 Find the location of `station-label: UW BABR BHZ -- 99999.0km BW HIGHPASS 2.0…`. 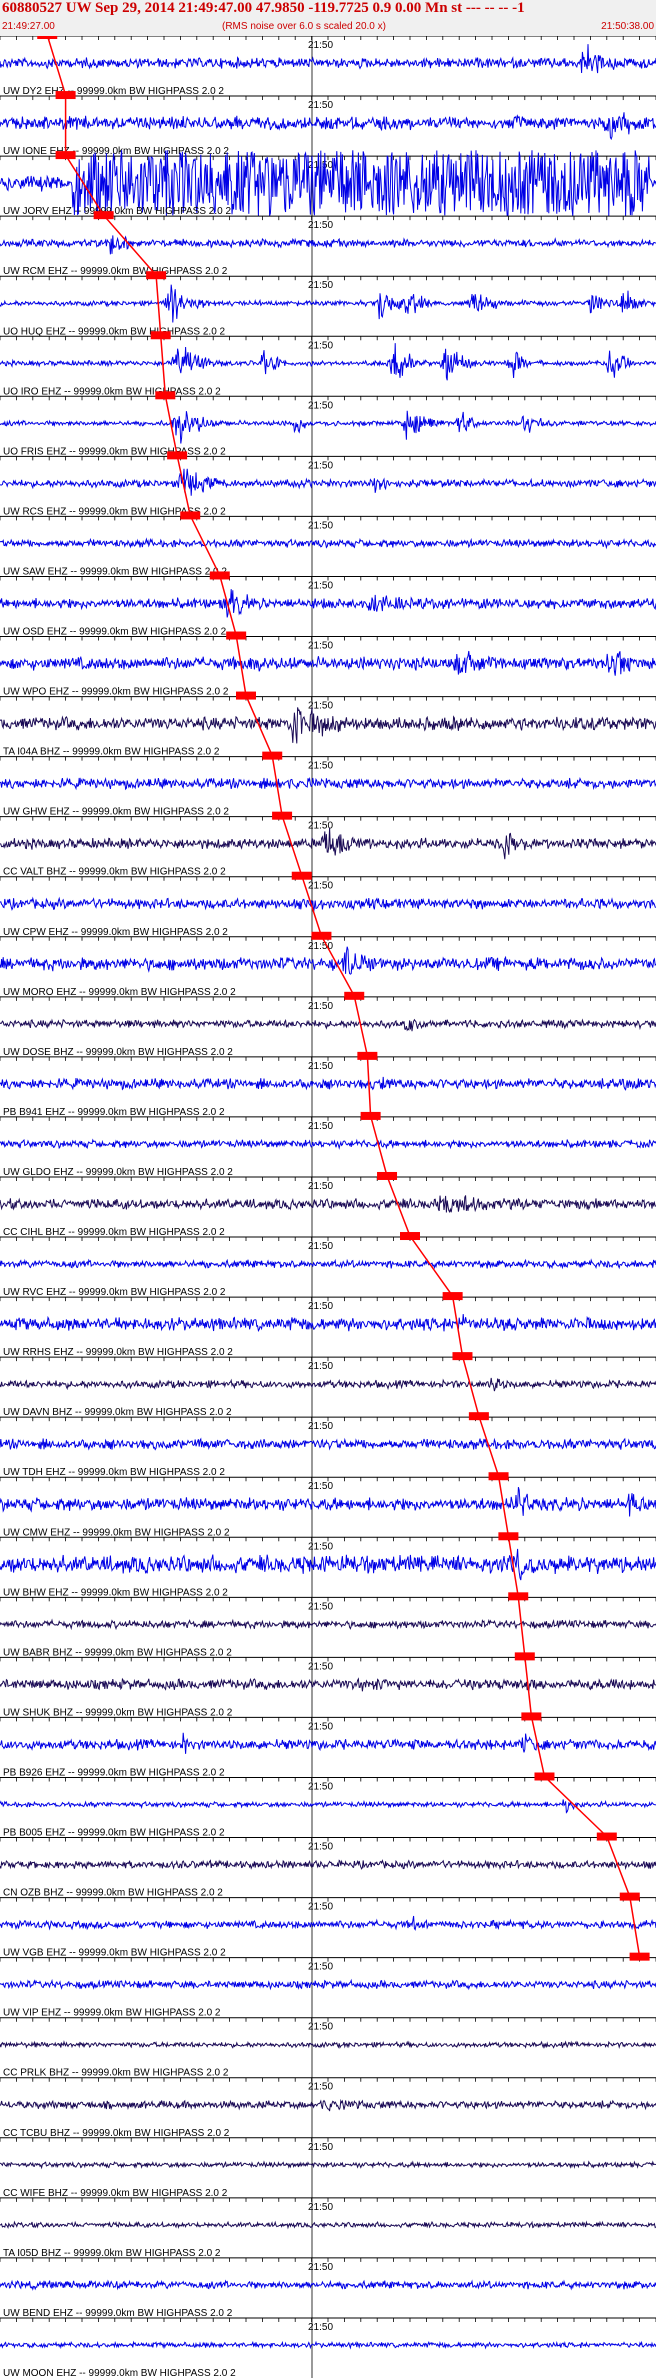

station-label: UW BABR BHZ -- 99999.0km BW HIGHPASS 2.0… is located at coordinates (117, 1652).